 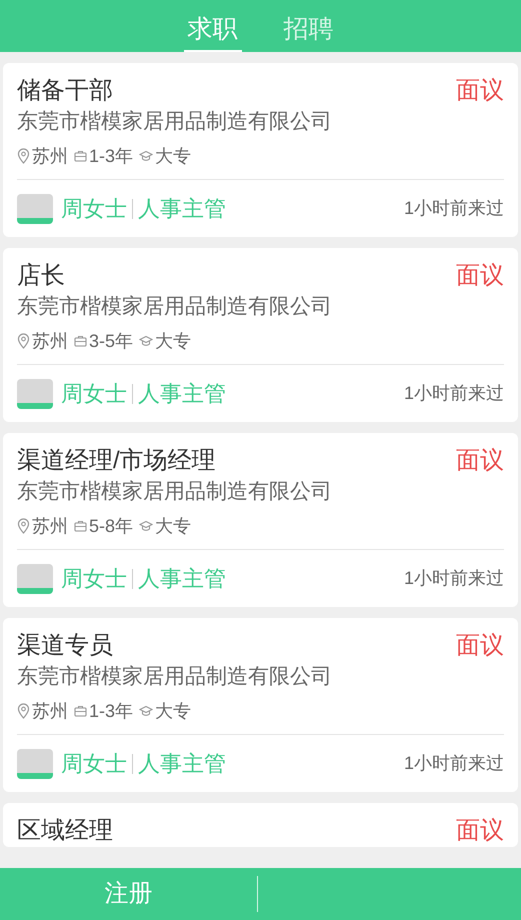 What do you see at coordinates (260, 825) in the screenshot?
I see `job-card: 区域经理 面议` at bounding box center [260, 825].